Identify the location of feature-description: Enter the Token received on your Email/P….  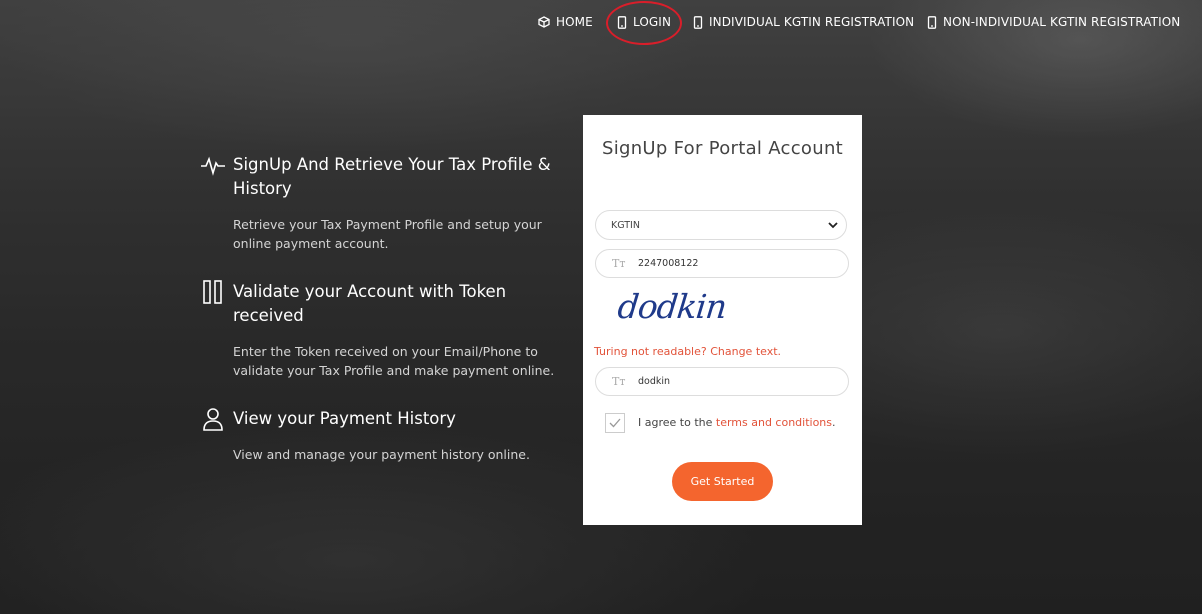
(394, 361).